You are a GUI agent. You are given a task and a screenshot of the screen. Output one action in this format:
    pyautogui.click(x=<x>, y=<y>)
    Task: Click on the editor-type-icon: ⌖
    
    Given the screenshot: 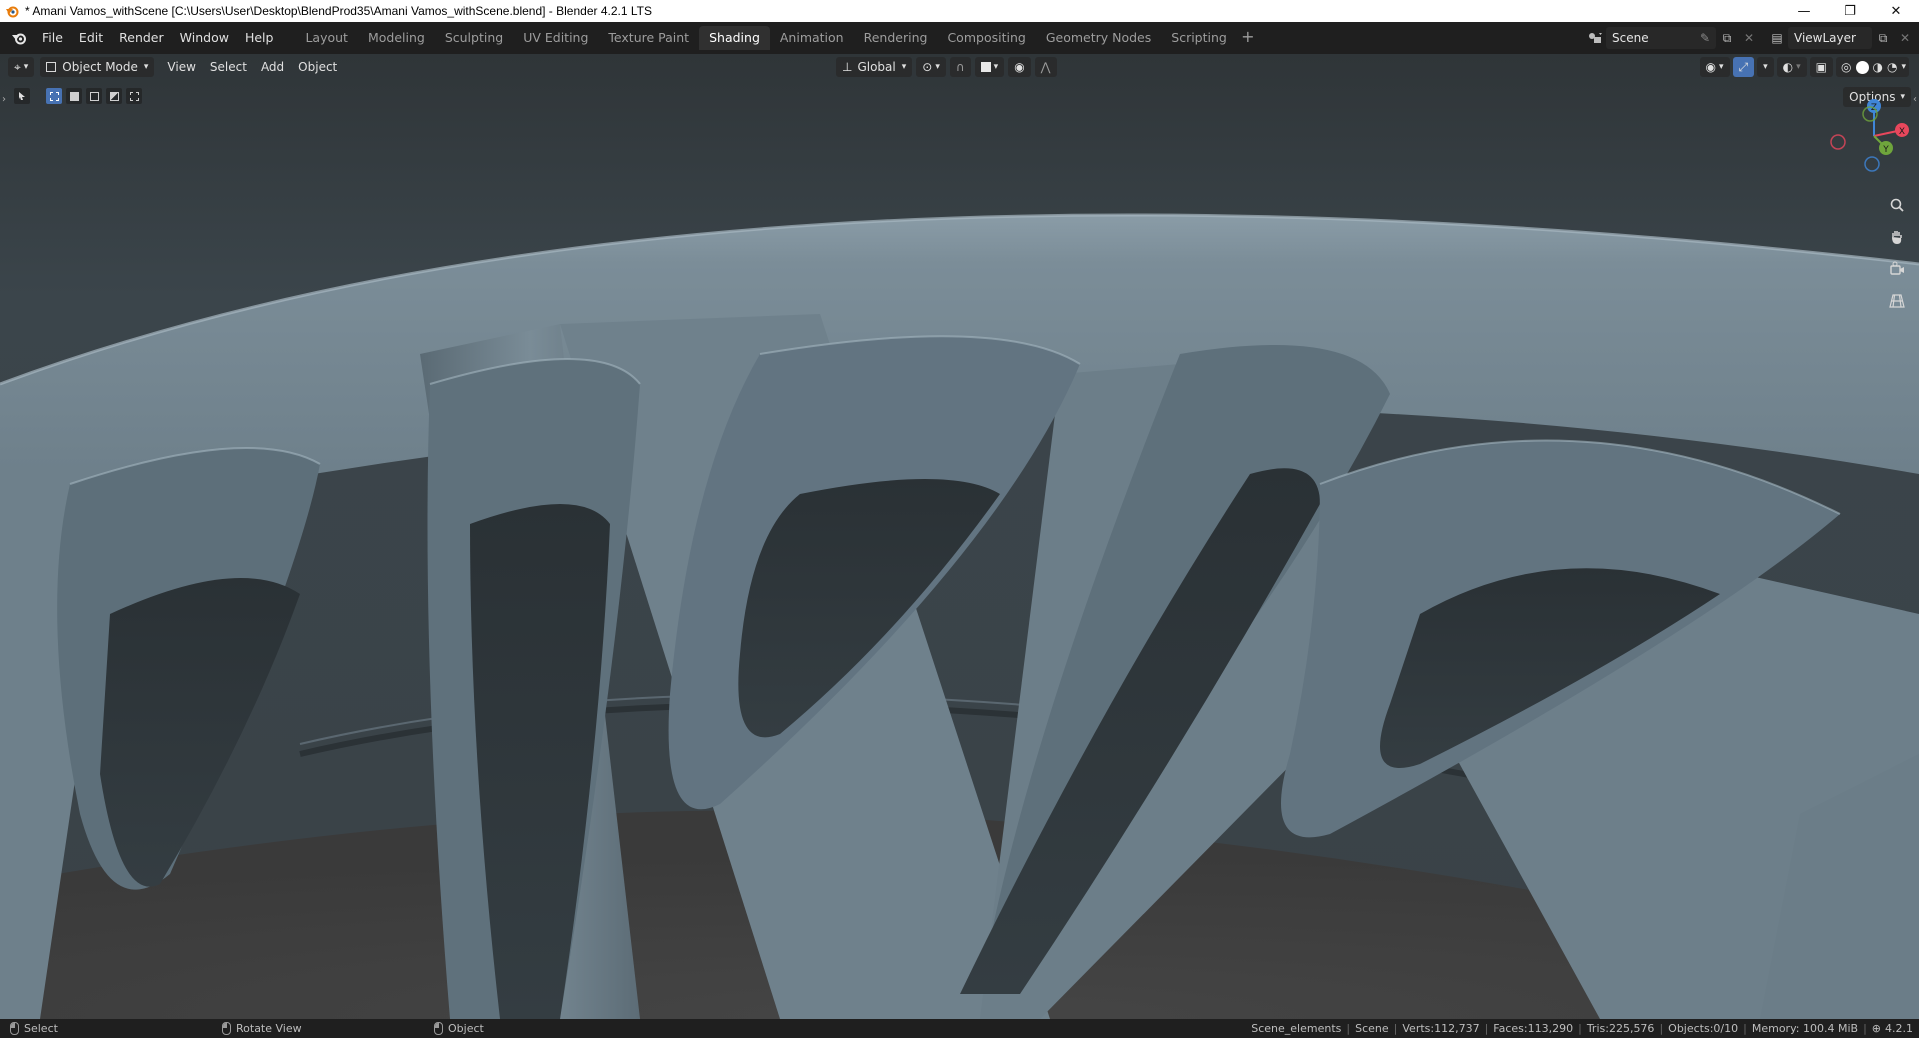 What is the action you would take?
    pyautogui.click(x=17, y=66)
    